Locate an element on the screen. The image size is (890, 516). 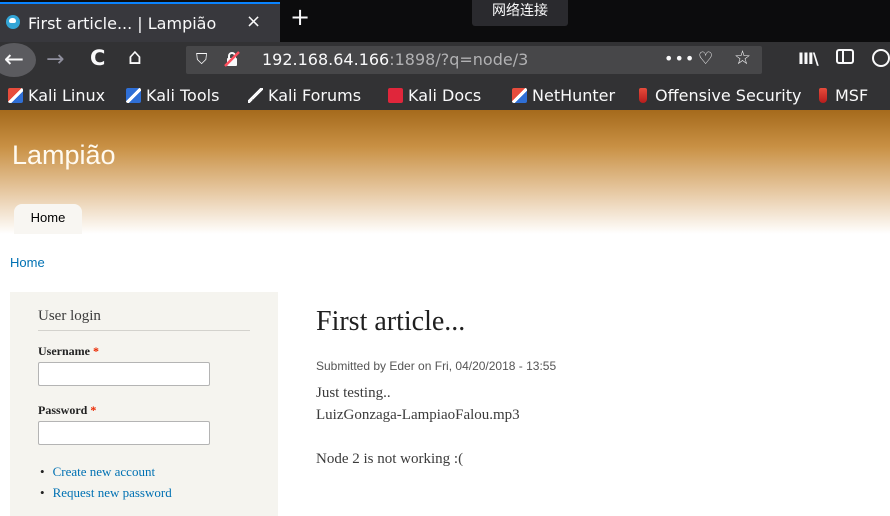
bookmark-nethunter: NetHunter is located at coordinates (563, 96).